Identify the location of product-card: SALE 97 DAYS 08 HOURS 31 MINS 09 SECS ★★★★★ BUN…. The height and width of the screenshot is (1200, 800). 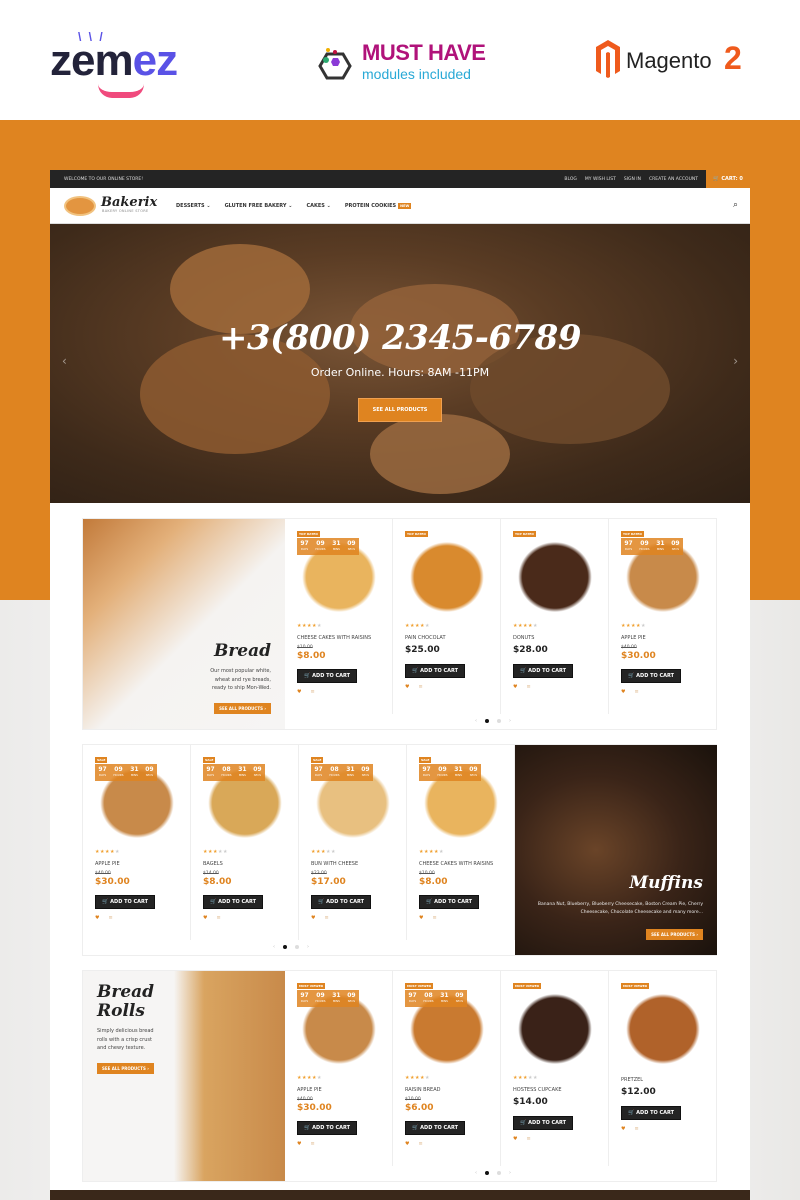
(353, 842).